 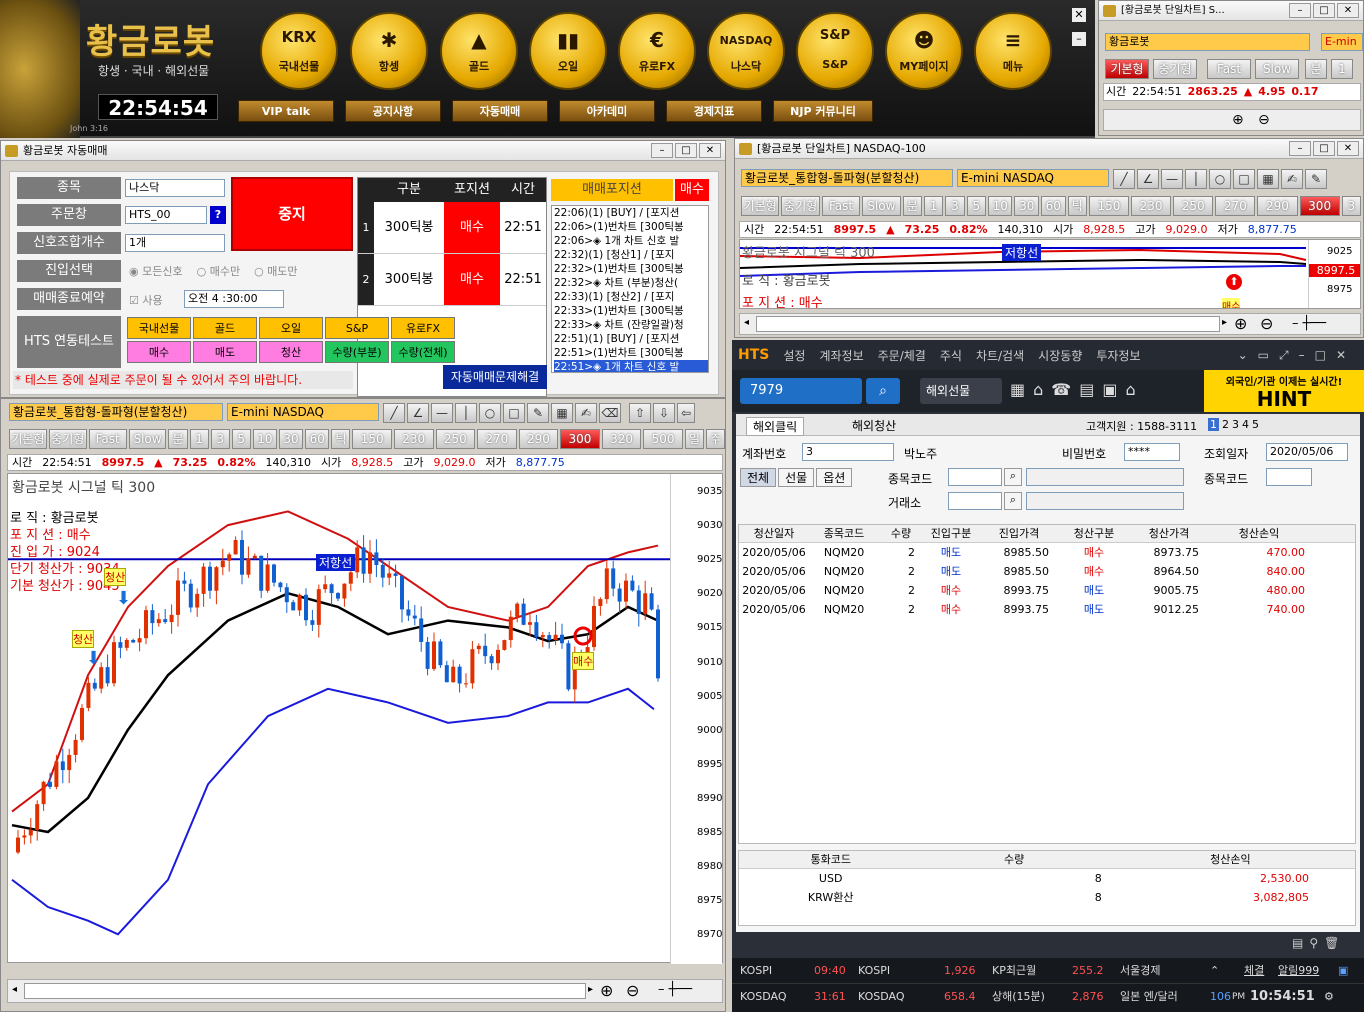 What do you see at coordinates (241, 439) in the screenshot?
I see `tab-7: 5` at bounding box center [241, 439].